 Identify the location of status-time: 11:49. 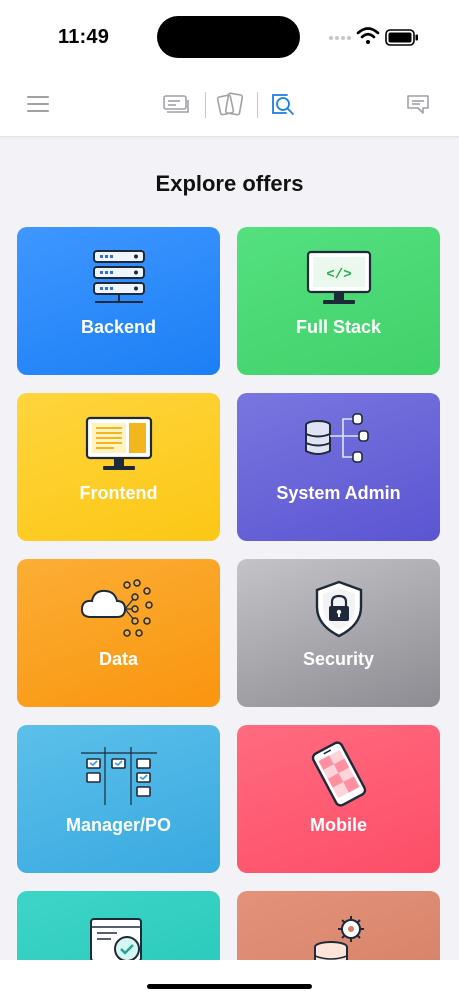
(84, 37).